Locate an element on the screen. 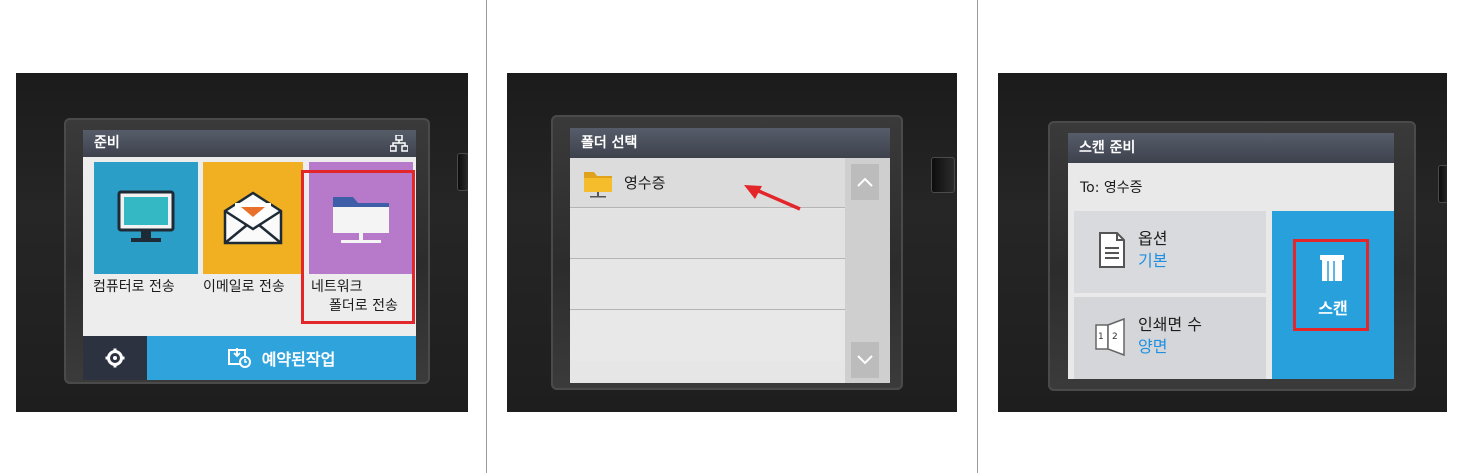 This screenshot has height=473, width=1464. send-to-email-tile is located at coordinates (253, 218).